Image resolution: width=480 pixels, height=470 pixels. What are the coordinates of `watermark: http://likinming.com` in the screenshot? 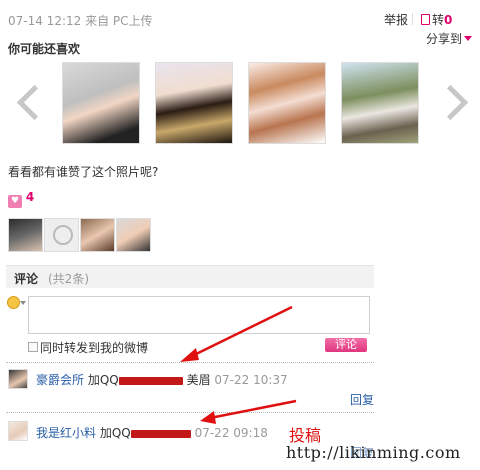 It's located at (373, 452).